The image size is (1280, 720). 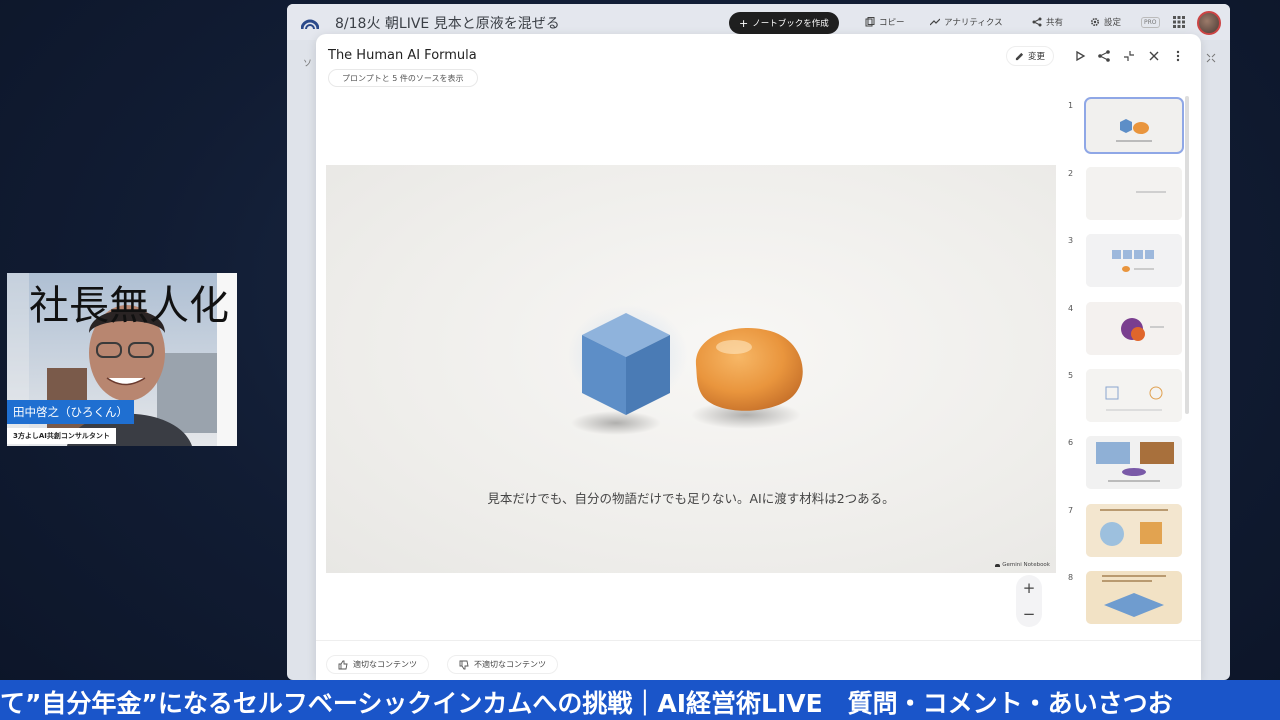 What do you see at coordinates (1071, 308) in the screenshot?
I see `thumb-number: 4` at bounding box center [1071, 308].